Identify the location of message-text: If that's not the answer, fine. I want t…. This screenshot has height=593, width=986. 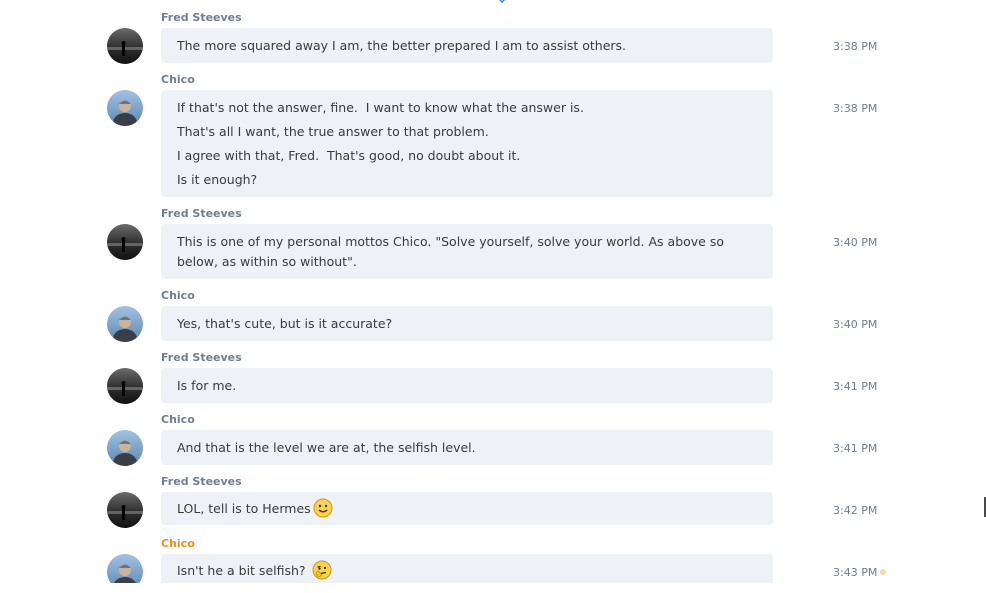
(380, 107).